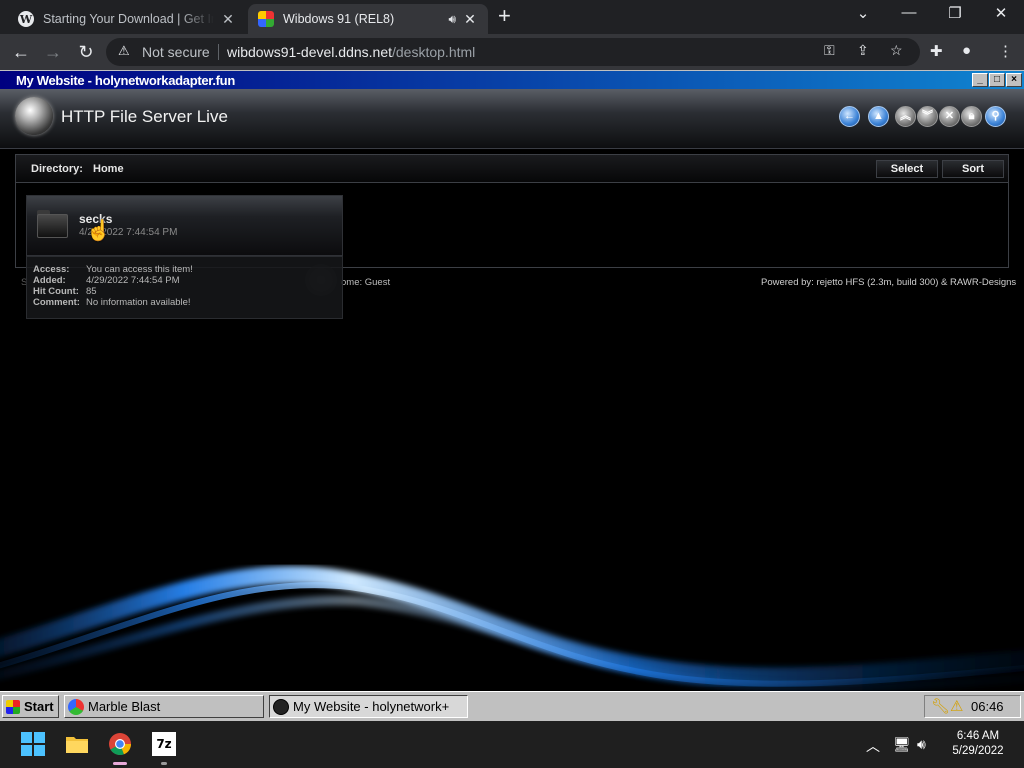 This screenshot has height=768, width=1024. Describe the element at coordinates (120, 763) in the screenshot. I see `active-app-indicator` at that location.